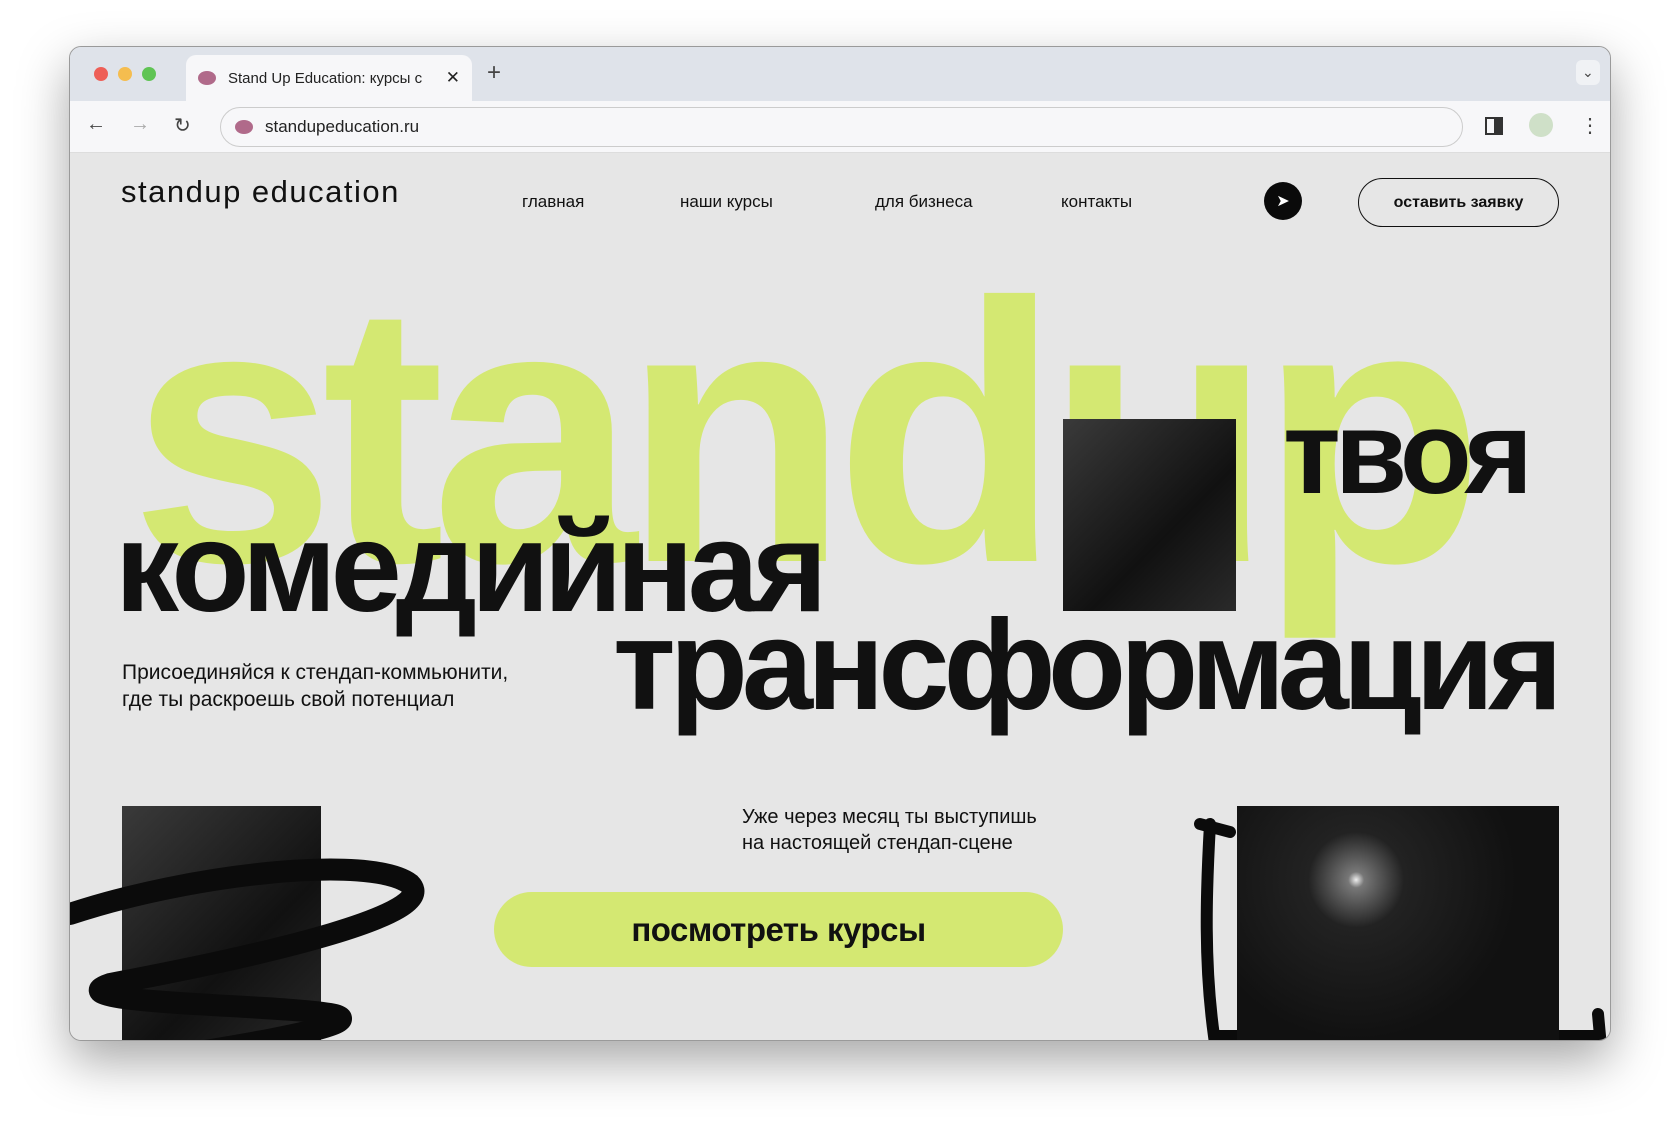 The image size is (1680, 1133). What do you see at coordinates (840, 74) in the screenshot?
I see `tab-bar: Stand Up Education: курсы с ✕ + ⌄` at bounding box center [840, 74].